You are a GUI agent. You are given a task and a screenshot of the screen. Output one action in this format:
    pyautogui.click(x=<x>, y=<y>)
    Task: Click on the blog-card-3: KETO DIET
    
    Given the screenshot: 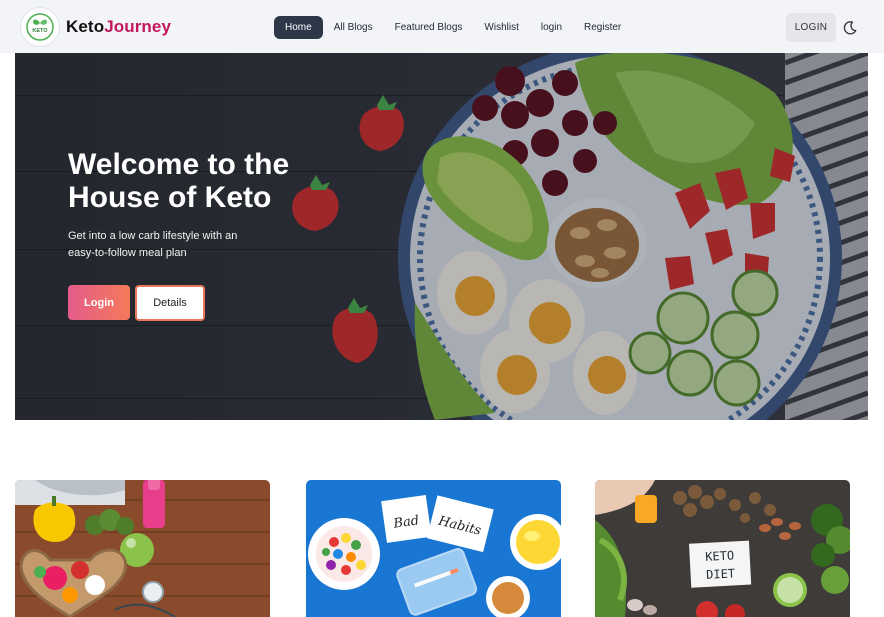 What is the action you would take?
    pyautogui.click(x=722, y=548)
    